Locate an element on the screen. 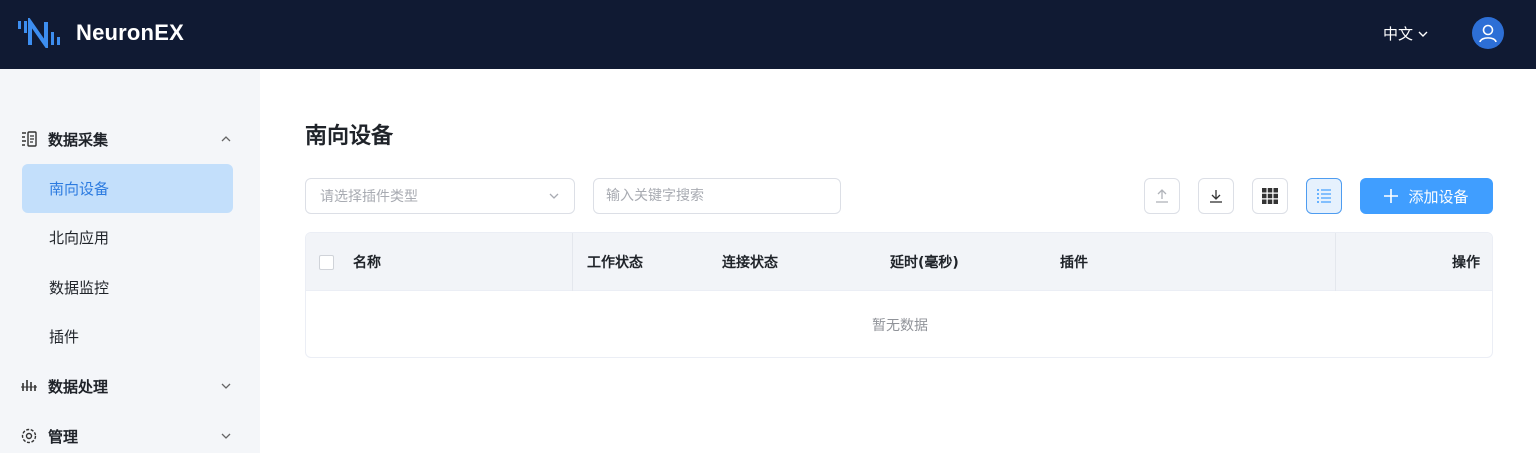 The height and width of the screenshot is (453, 1536). sidebar-item-label: 北向应用 is located at coordinates (79, 238).